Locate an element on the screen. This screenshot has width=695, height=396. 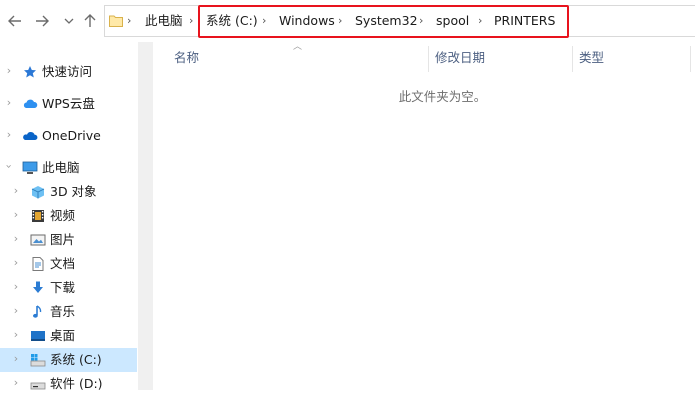
sidebar-item-label: 音乐 is located at coordinates (63, 311).